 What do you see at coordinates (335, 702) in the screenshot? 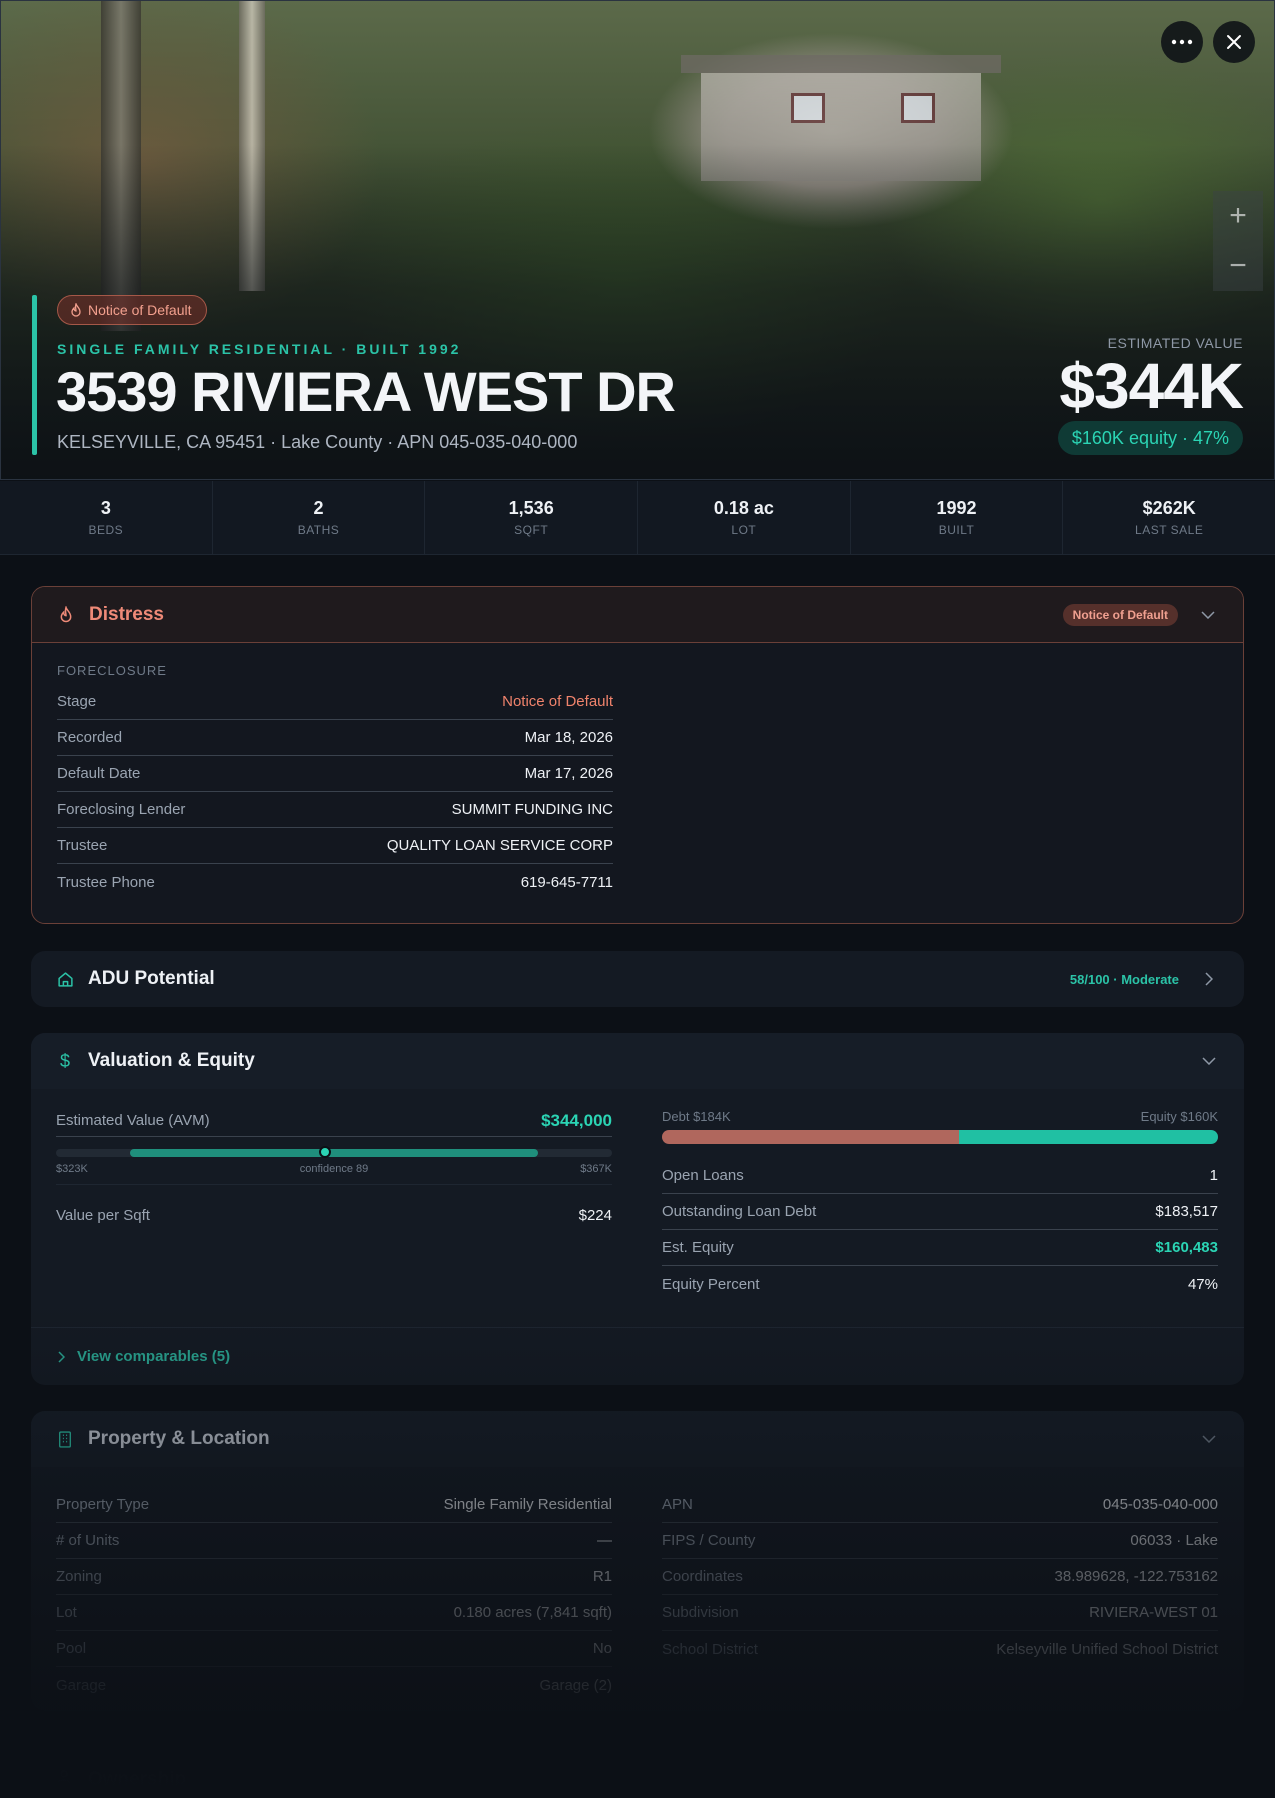
I see `kv-row: Stage Notice of Default` at bounding box center [335, 702].